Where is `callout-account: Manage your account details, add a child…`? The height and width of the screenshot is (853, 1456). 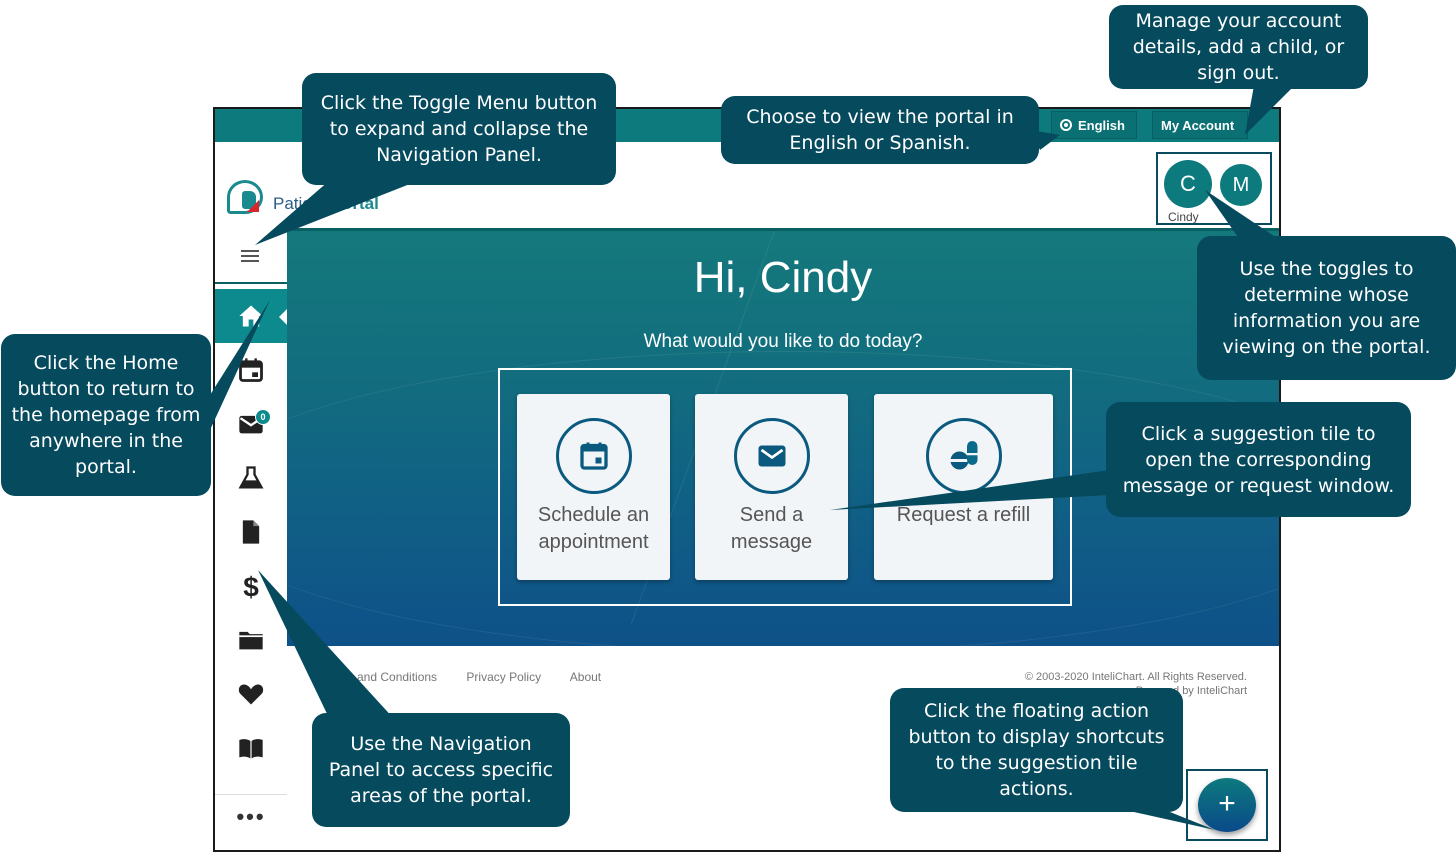
callout-account: Manage your account details, add a child… is located at coordinates (1238, 47).